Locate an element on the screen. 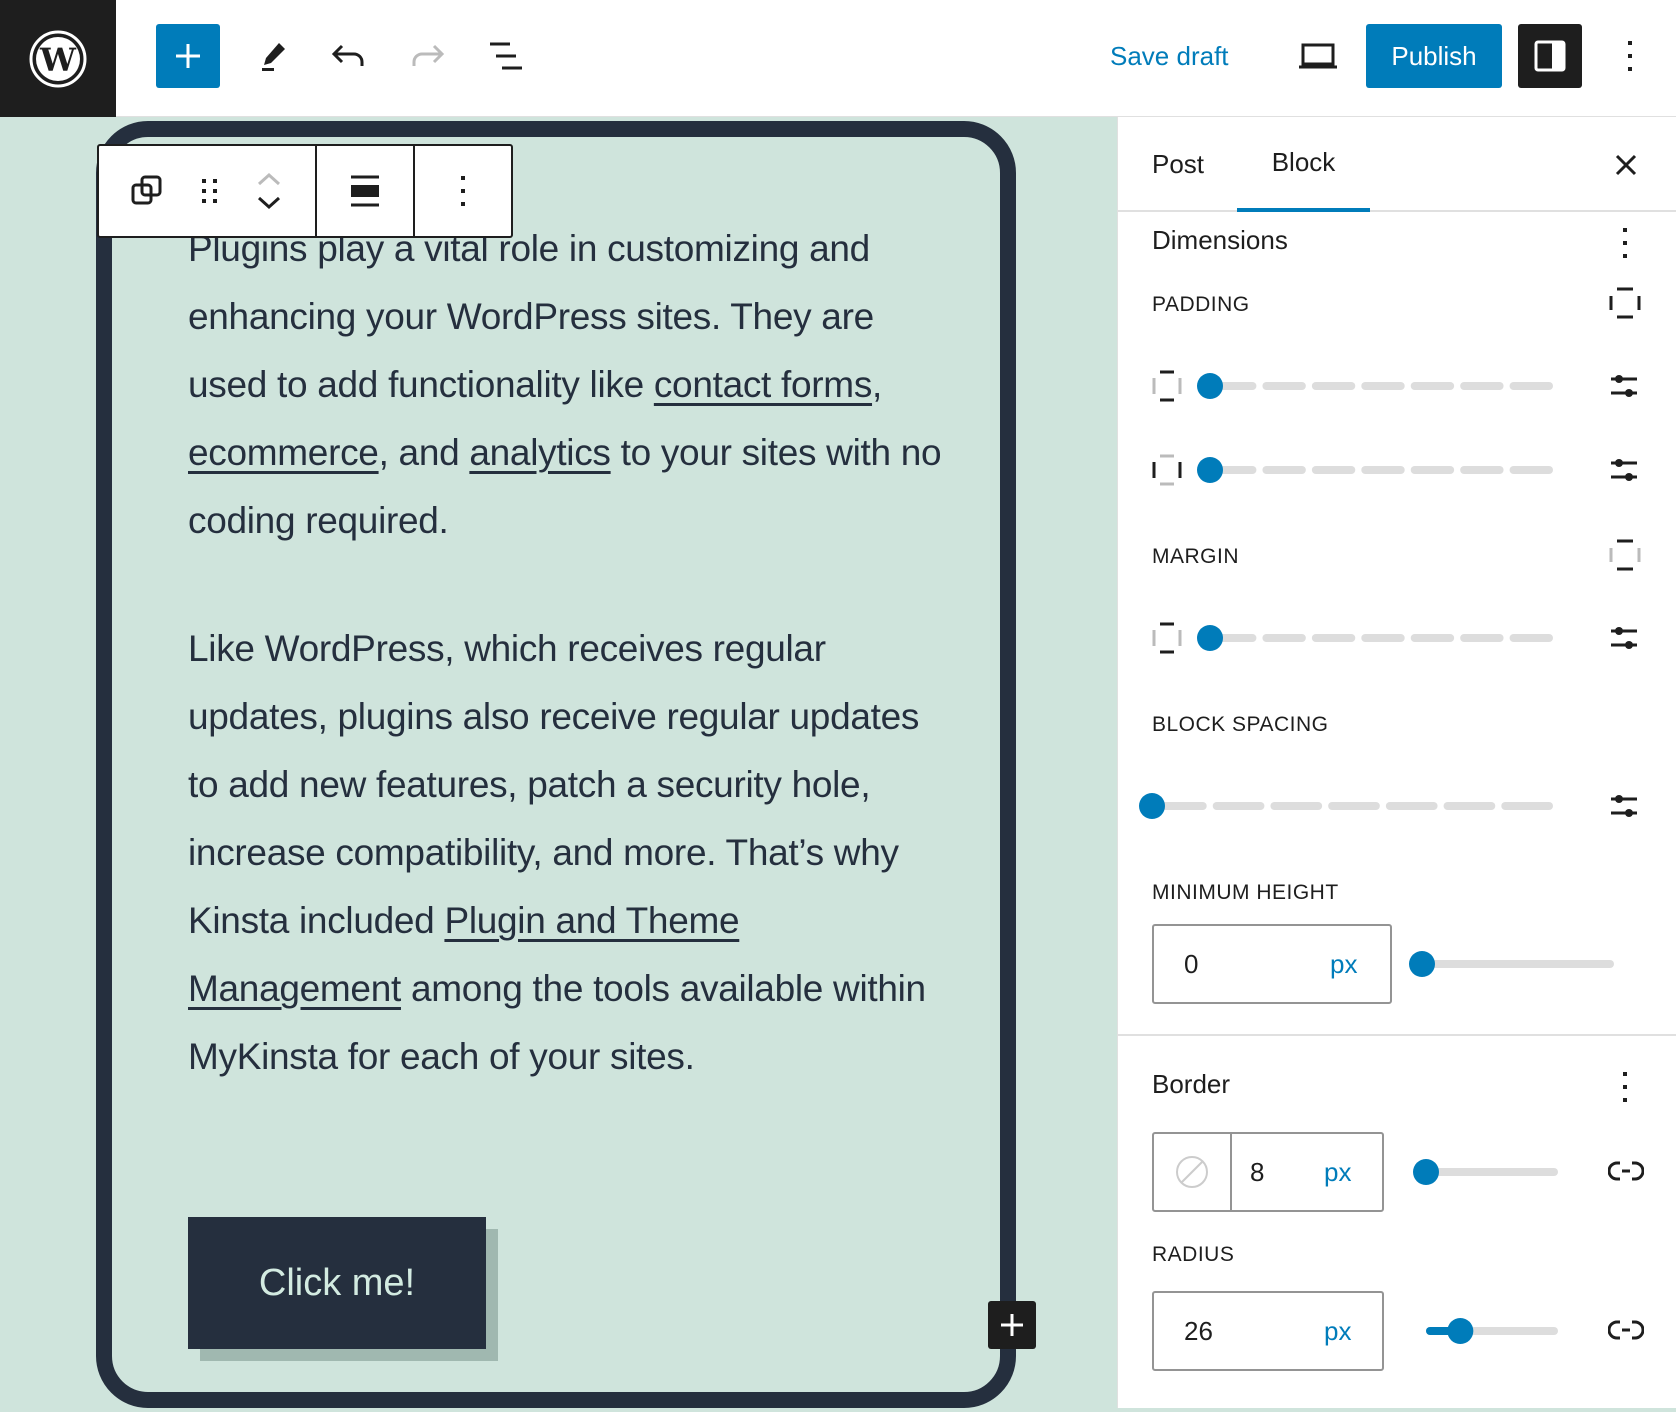 Image resolution: width=1676 pixels, height=1412 pixels. wordpress-logo: W is located at coordinates (58, 58).